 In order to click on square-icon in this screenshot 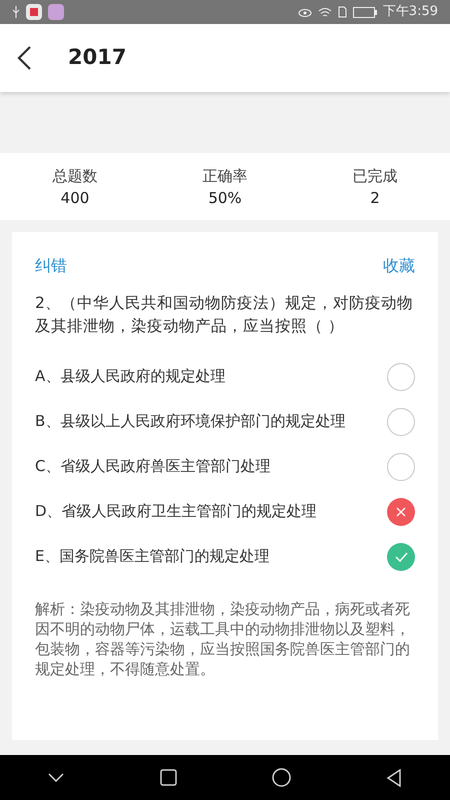, I will do `click(169, 777)`.